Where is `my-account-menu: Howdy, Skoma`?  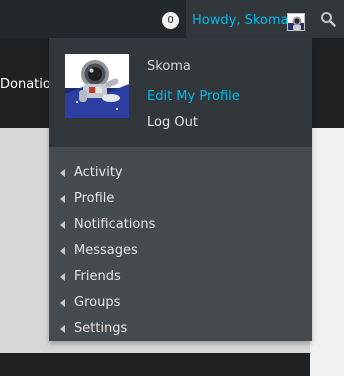
my-account-menu: Howdy, Skoma is located at coordinates (249, 19).